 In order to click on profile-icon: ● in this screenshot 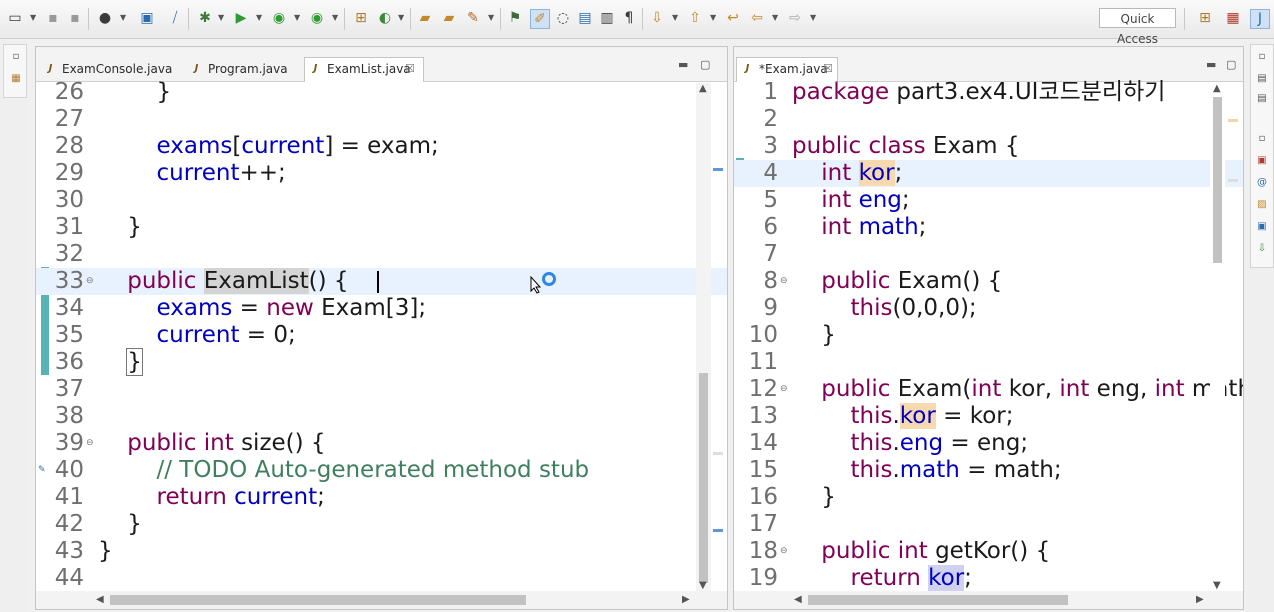, I will do `click(105, 18)`.